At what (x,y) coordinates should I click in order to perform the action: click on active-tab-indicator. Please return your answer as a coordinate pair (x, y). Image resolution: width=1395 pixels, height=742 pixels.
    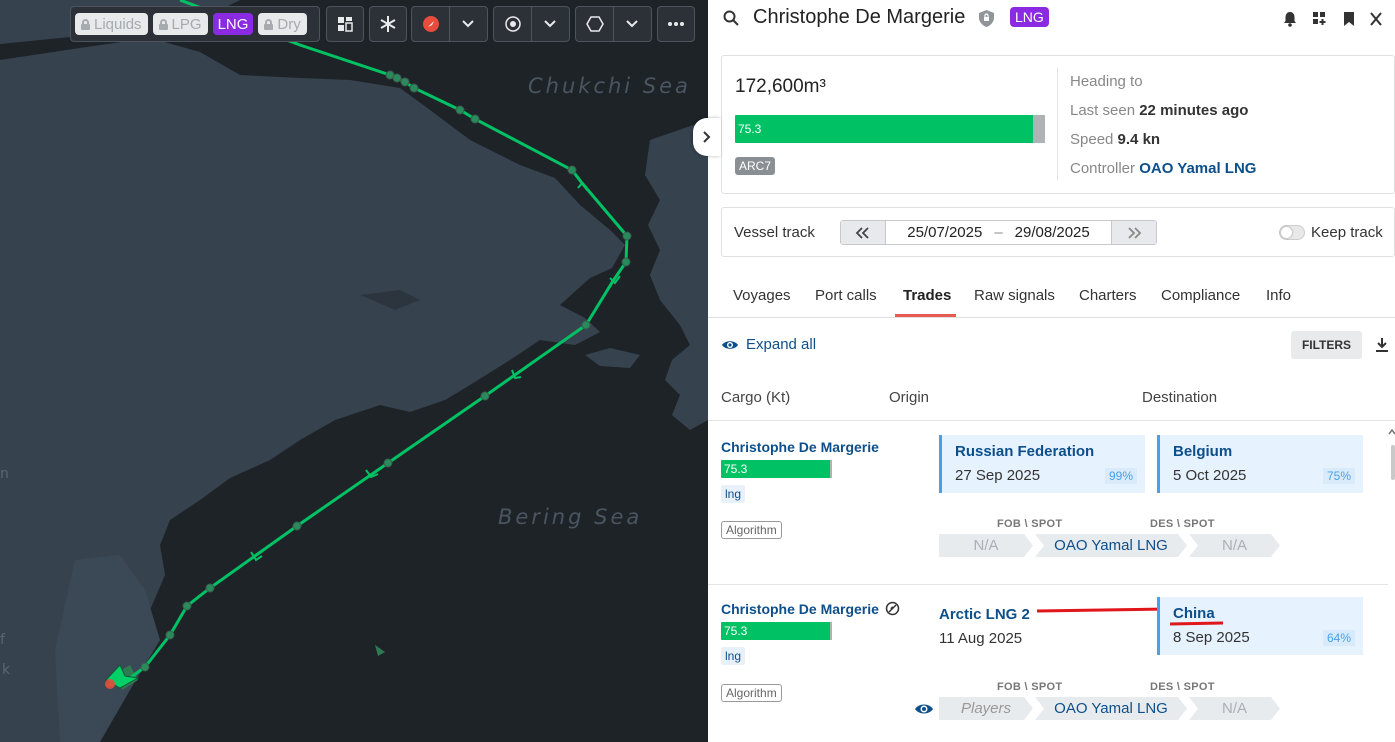
    Looking at the image, I should click on (925, 315).